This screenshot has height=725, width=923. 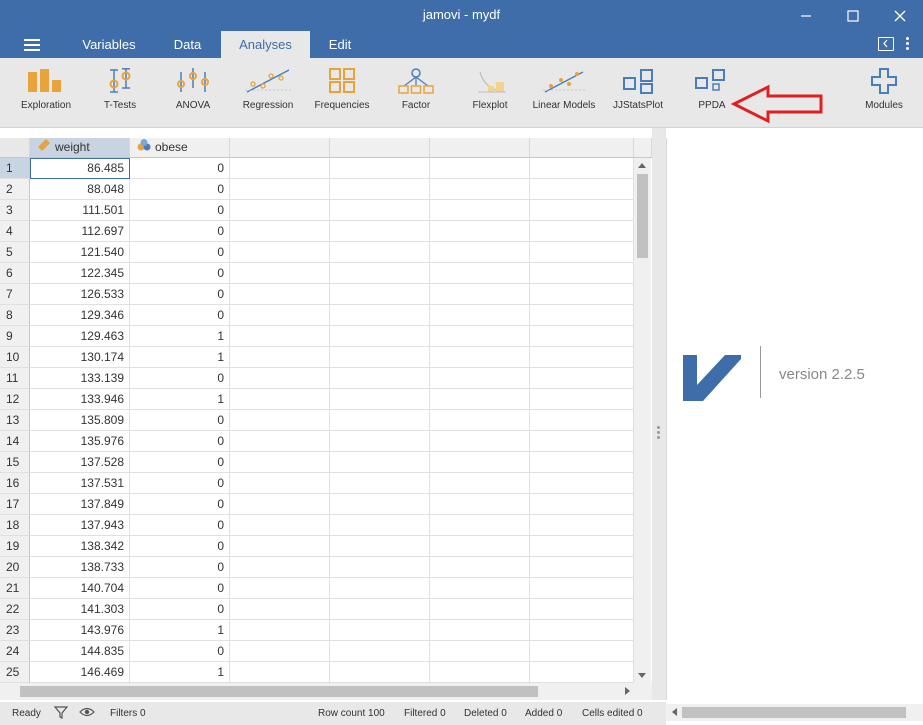 I want to click on cell-weight: 126.533, so click(x=80, y=294).